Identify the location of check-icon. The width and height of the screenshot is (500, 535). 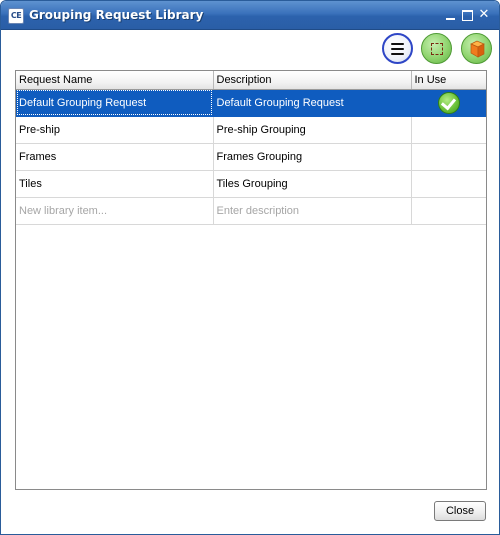
(448, 102).